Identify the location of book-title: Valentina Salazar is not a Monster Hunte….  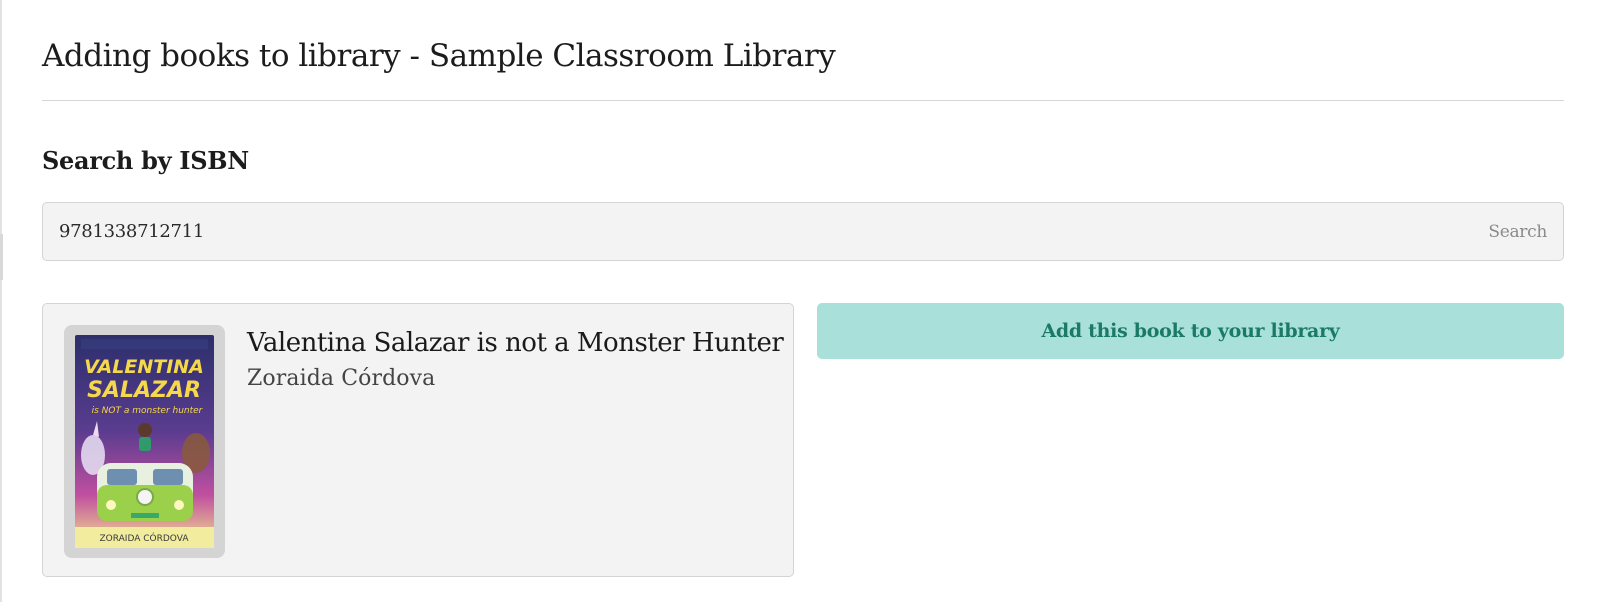
(515, 343).